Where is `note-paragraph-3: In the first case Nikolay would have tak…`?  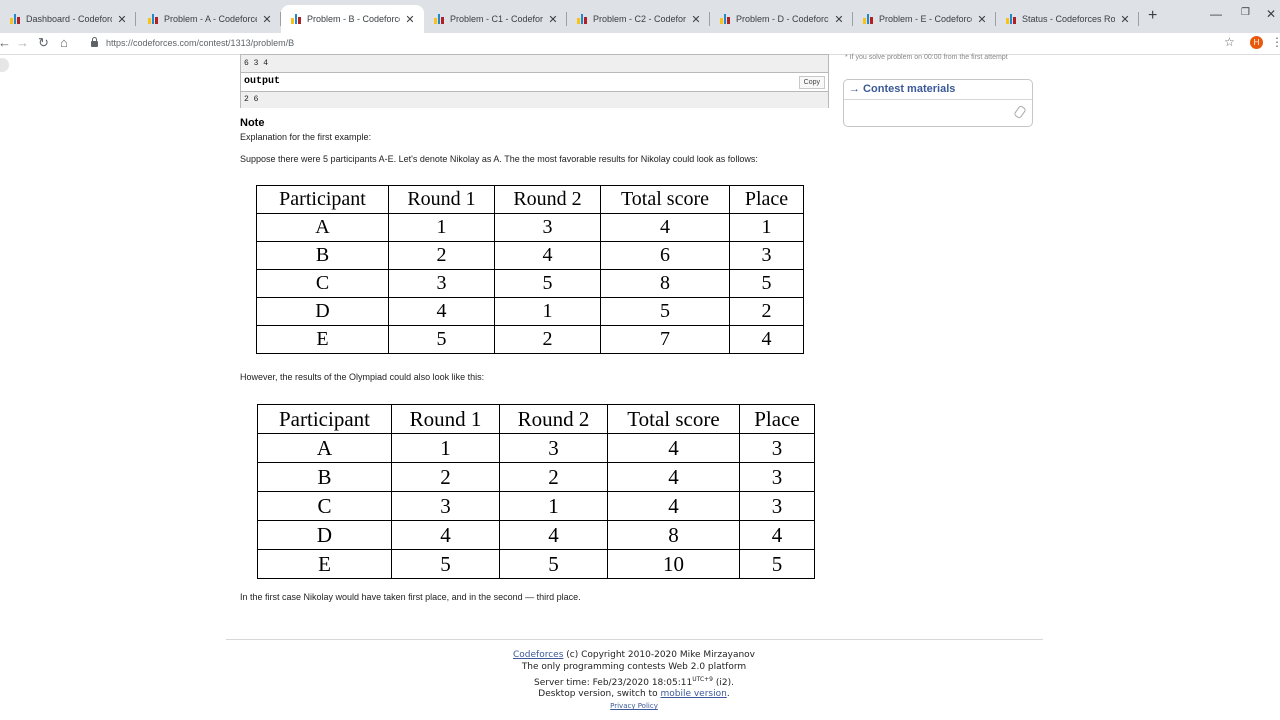
note-paragraph-3: In the first case Nikolay would have tak… is located at coordinates (410, 597).